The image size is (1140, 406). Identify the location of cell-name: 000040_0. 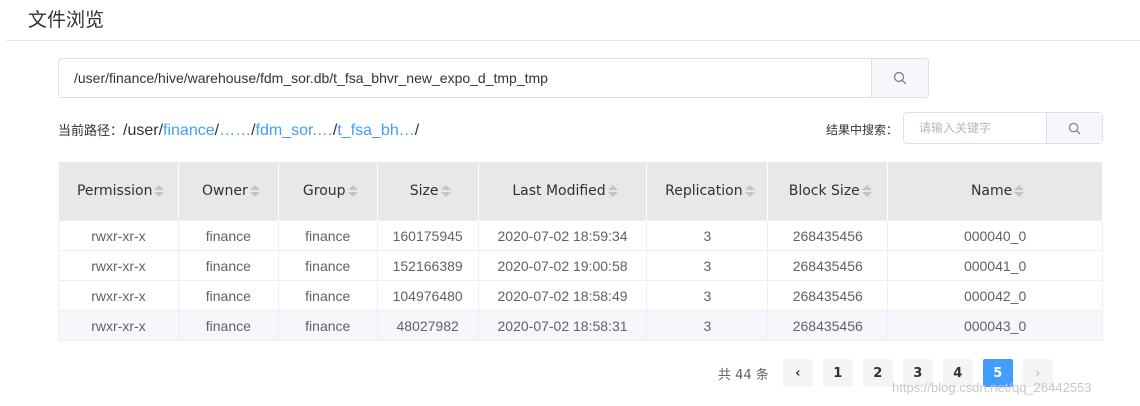
(995, 235).